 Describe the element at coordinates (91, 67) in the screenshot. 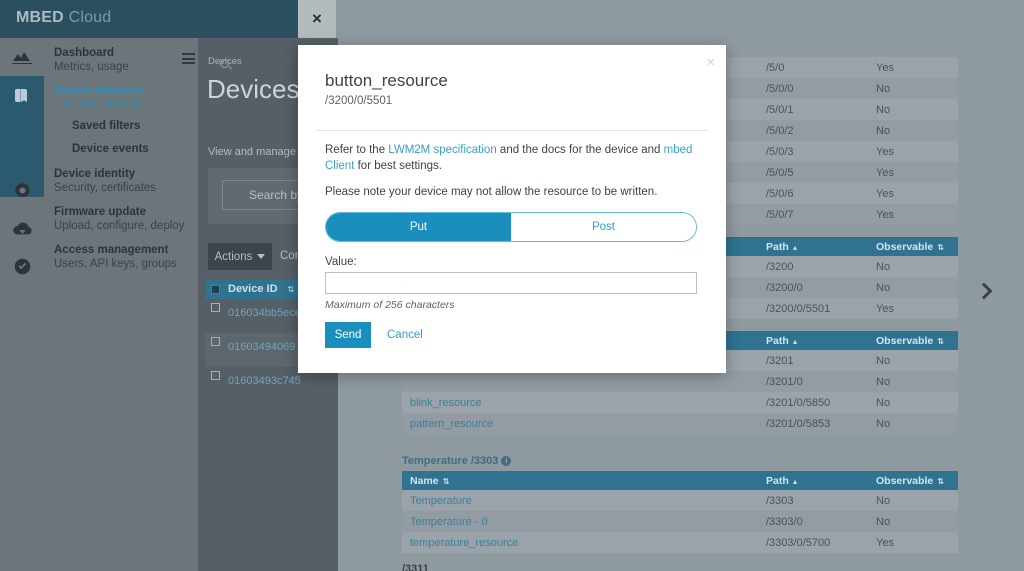

I see `sidebar-item-subtitle: Metrics, usage` at that location.